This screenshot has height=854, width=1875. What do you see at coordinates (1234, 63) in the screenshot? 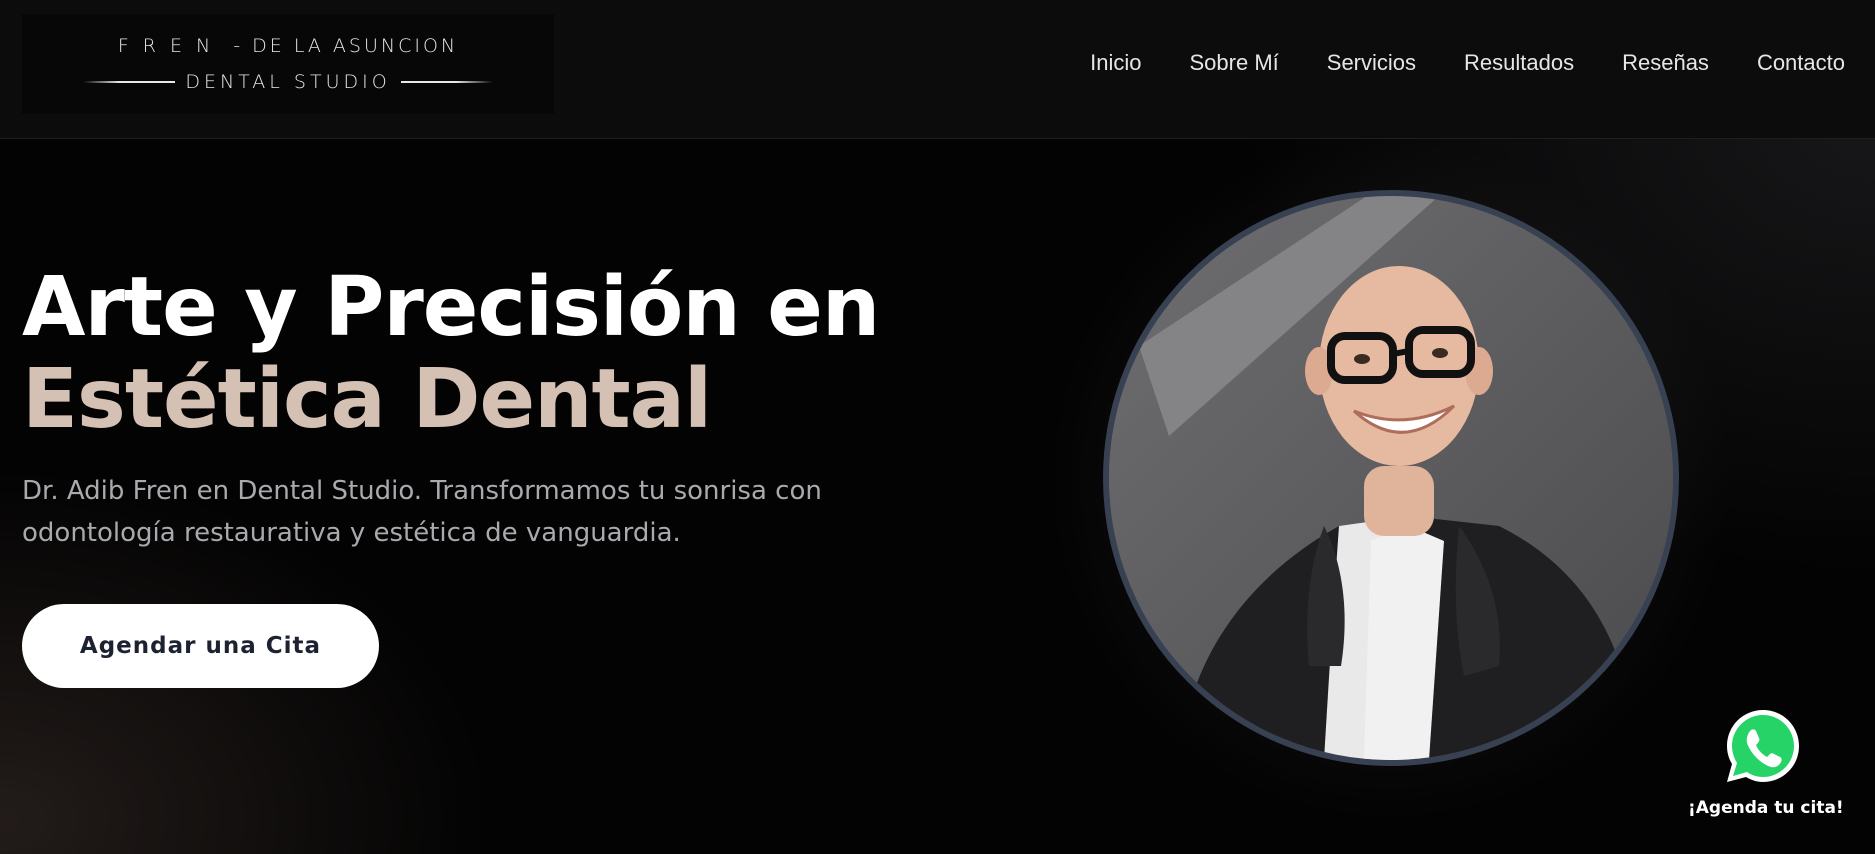
I see `nav-item-sobre-mi: Sobre Mí` at bounding box center [1234, 63].